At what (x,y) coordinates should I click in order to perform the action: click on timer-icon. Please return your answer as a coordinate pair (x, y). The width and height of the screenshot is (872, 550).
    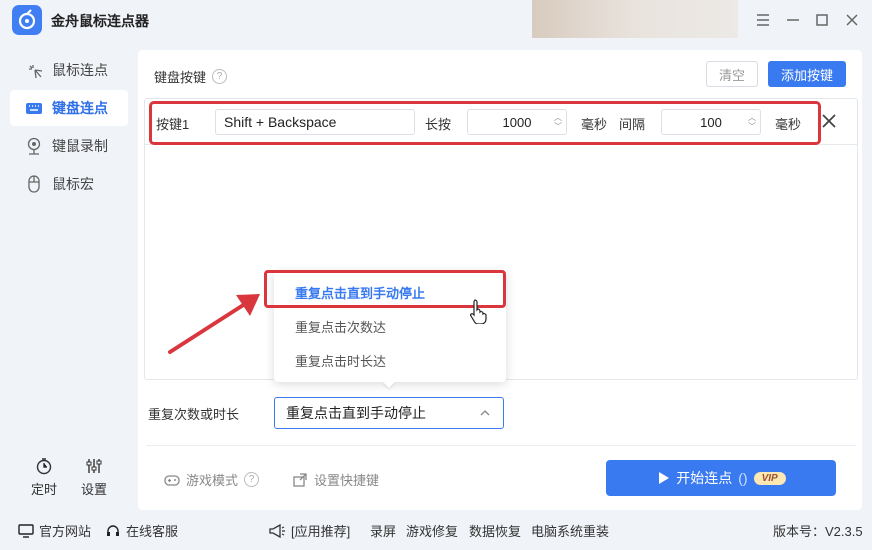
    Looking at the image, I should click on (44, 466).